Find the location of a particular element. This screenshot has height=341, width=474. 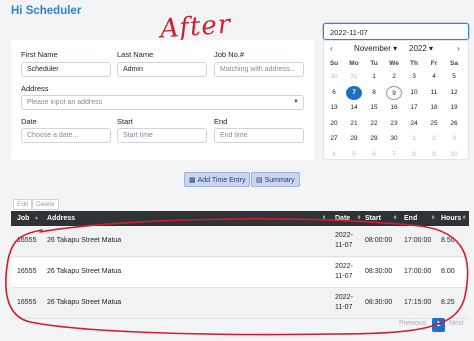

calendar-day: 24 is located at coordinates (414, 124).